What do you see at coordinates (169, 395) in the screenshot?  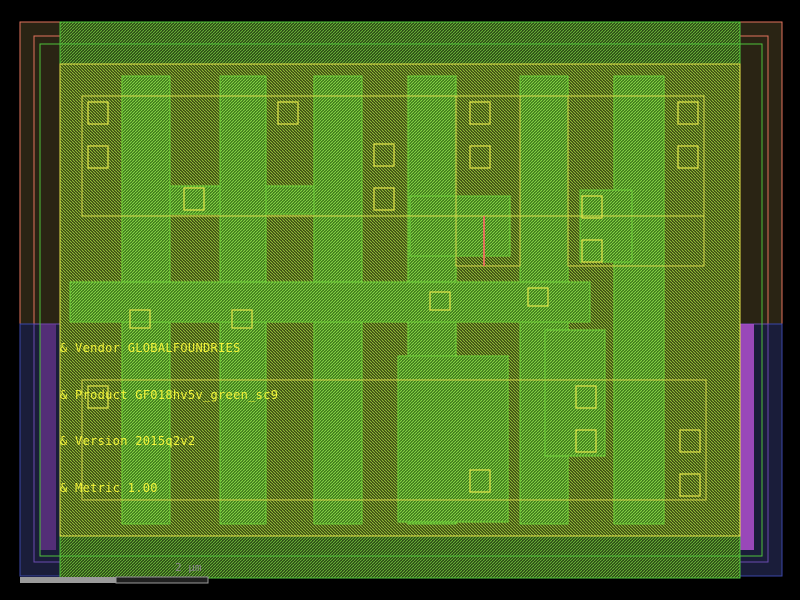 I see `product-label: & Product GF018hv5v_green_sc9` at bounding box center [169, 395].